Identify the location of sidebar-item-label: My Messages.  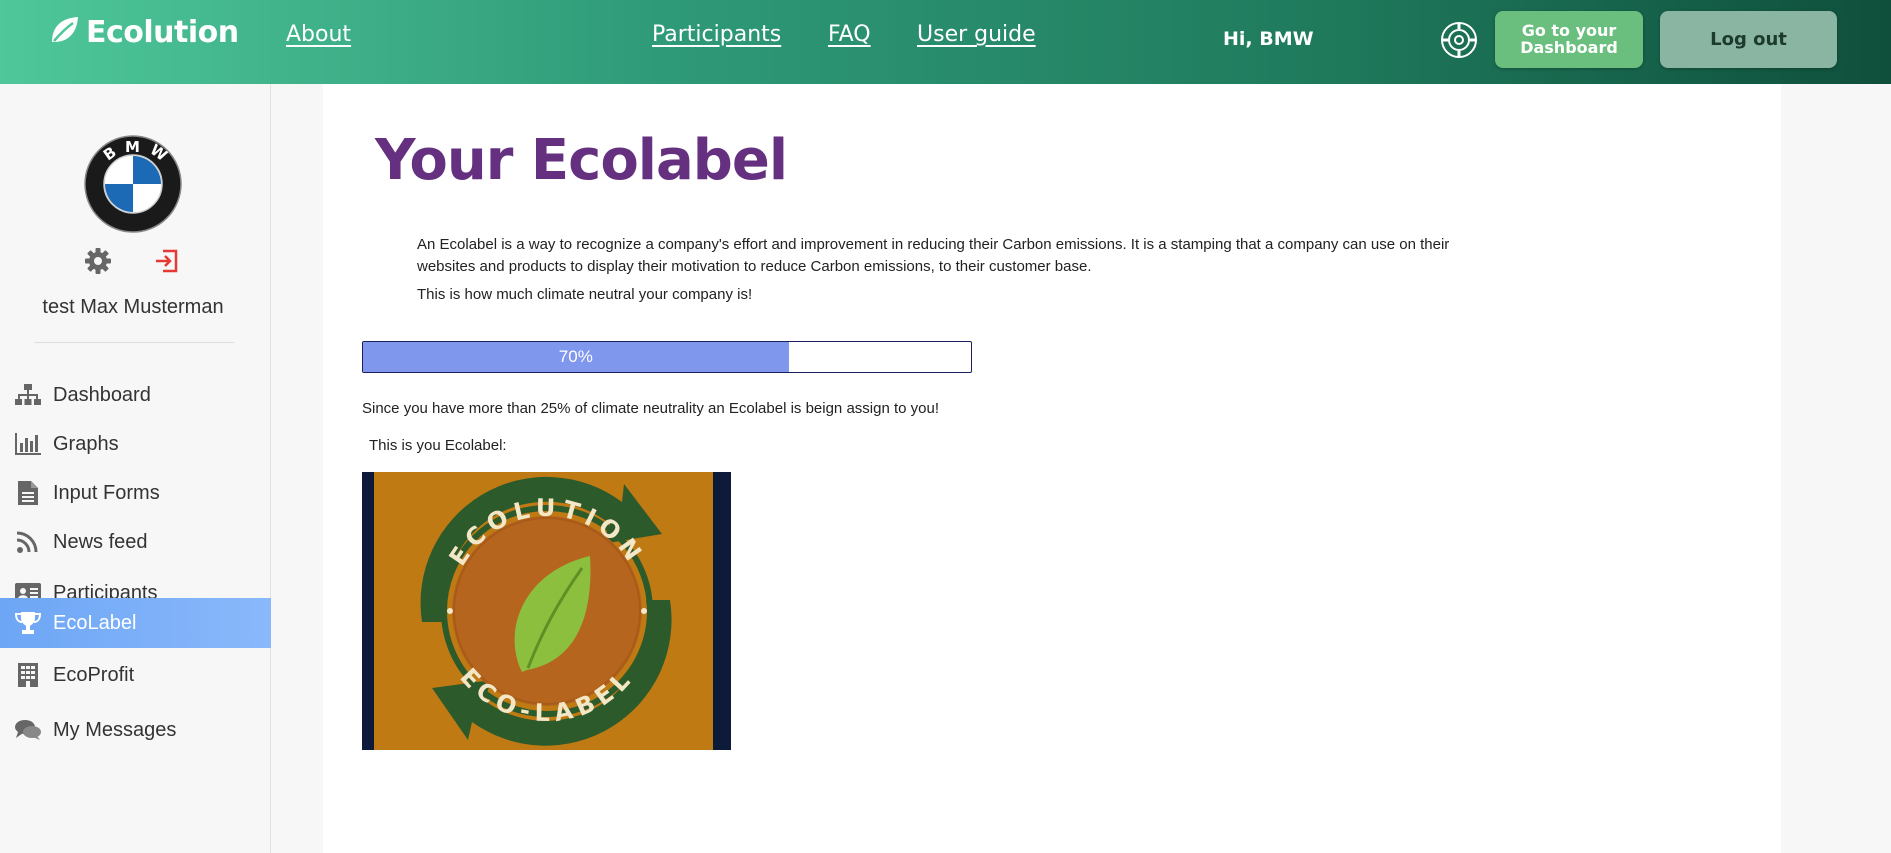
(115, 729).